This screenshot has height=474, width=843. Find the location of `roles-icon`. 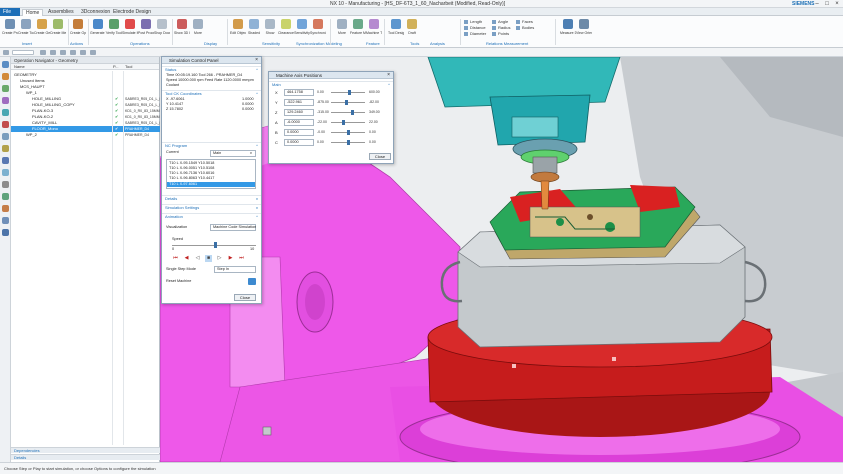

roles-icon is located at coordinates (5, 124).